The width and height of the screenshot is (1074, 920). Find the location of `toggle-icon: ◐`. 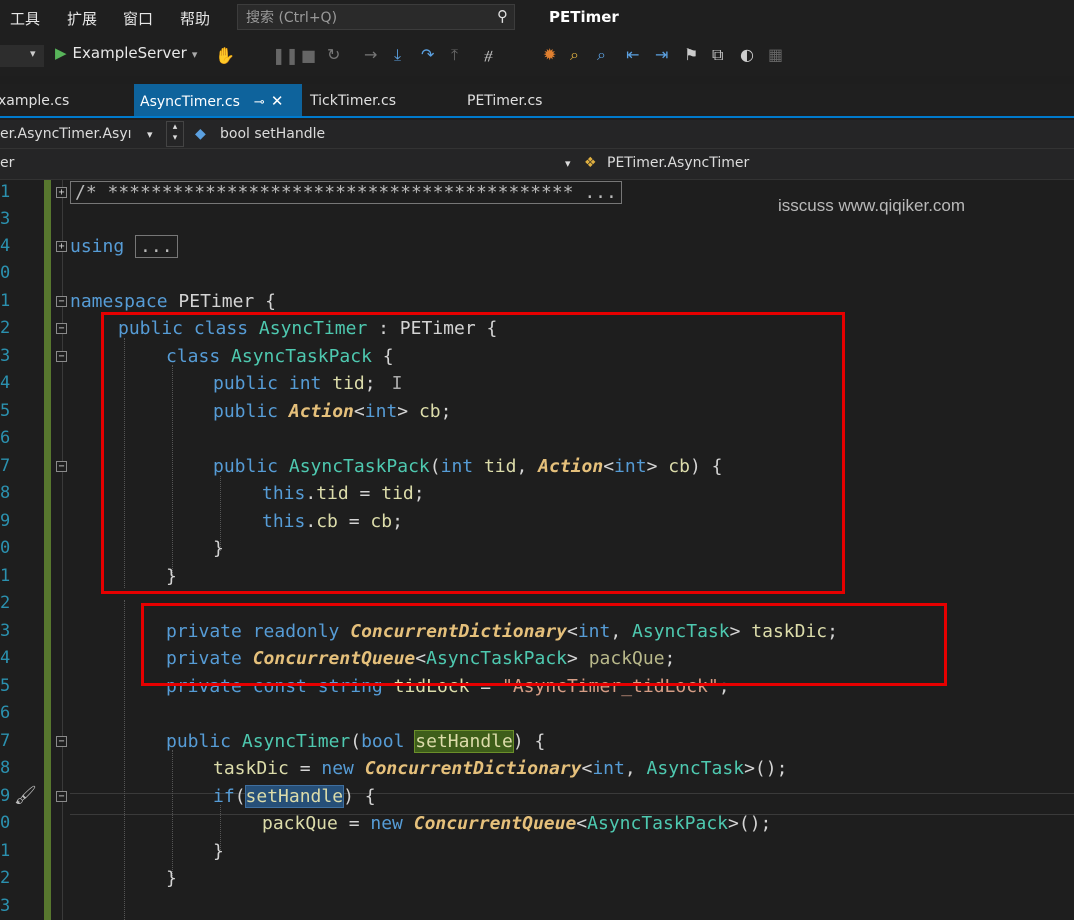

toggle-icon: ◐ is located at coordinates (747, 54).